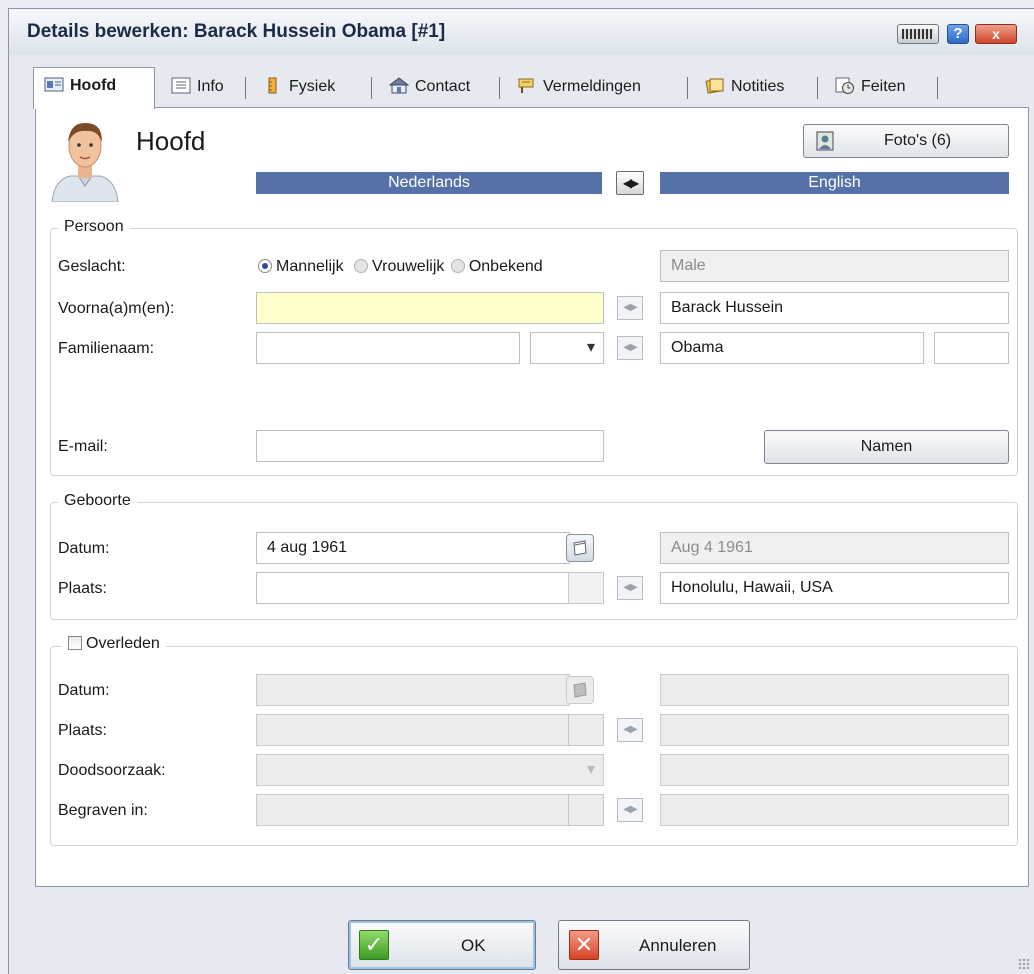  Describe the element at coordinates (918, 140) in the screenshot. I see `photos-button-label: Foto's (6)` at that location.